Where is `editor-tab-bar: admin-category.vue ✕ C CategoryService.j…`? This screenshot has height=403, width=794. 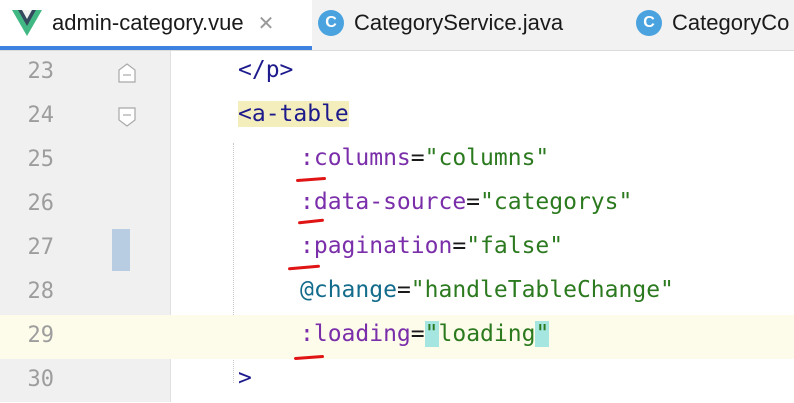
editor-tab-bar: admin-category.vue ✕ C CategoryService.j… is located at coordinates (397, 25).